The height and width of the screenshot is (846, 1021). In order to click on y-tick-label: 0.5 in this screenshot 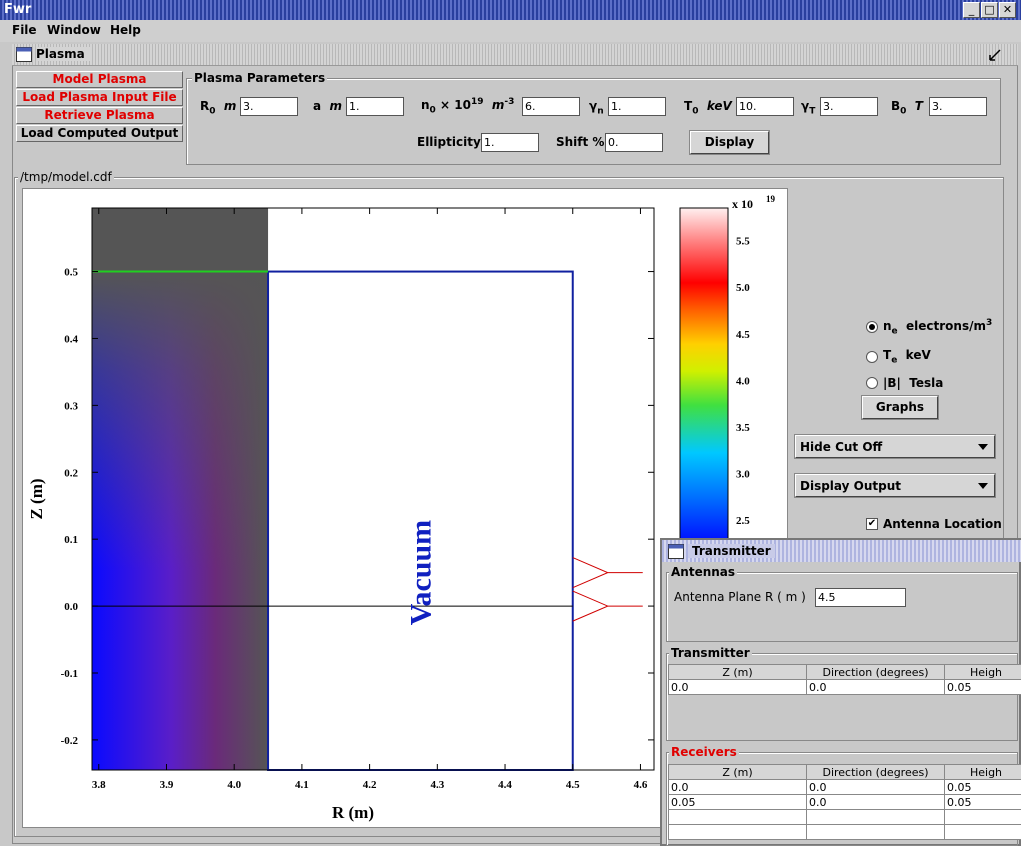, I will do `click(71, 273)`.